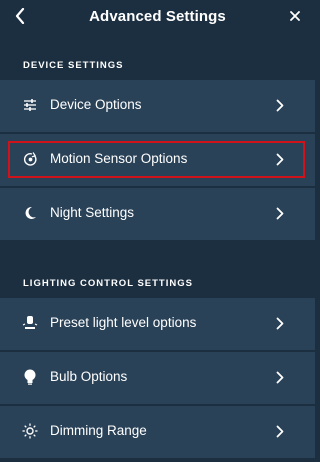 The width and height of the screenshot is (320, 462). What do you see at coordinates (123, 322) in the screenshot?
I see `row-label: Preset light level options` at bounding box center [123, 322].